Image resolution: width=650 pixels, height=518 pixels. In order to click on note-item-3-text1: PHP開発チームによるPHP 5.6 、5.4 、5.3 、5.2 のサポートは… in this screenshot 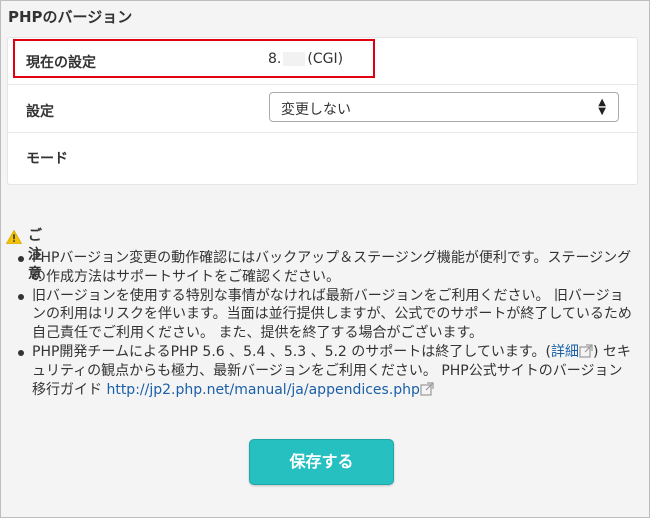, I will do `click(291, 351)`.